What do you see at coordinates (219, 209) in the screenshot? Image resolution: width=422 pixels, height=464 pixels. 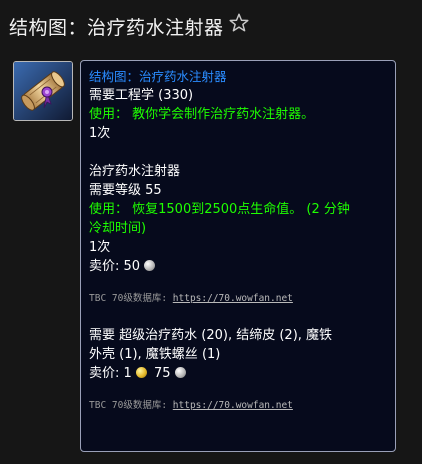 I see `use-effect-heal: 使用： 恢复1500到2500点生命值。 (2 分钟` at bounding box center [219, 209].